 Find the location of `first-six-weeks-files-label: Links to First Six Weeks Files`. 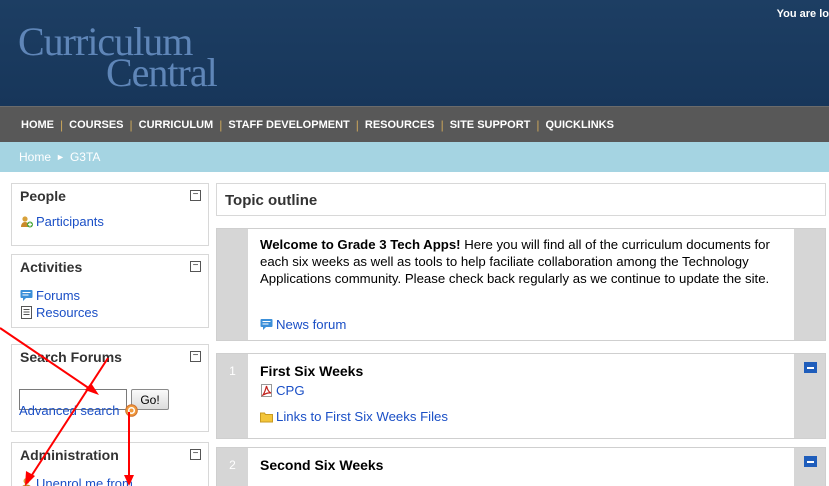

first-six-weeks-files-label: Links to First Six Weeks Files is located at coordinates (362, 416).